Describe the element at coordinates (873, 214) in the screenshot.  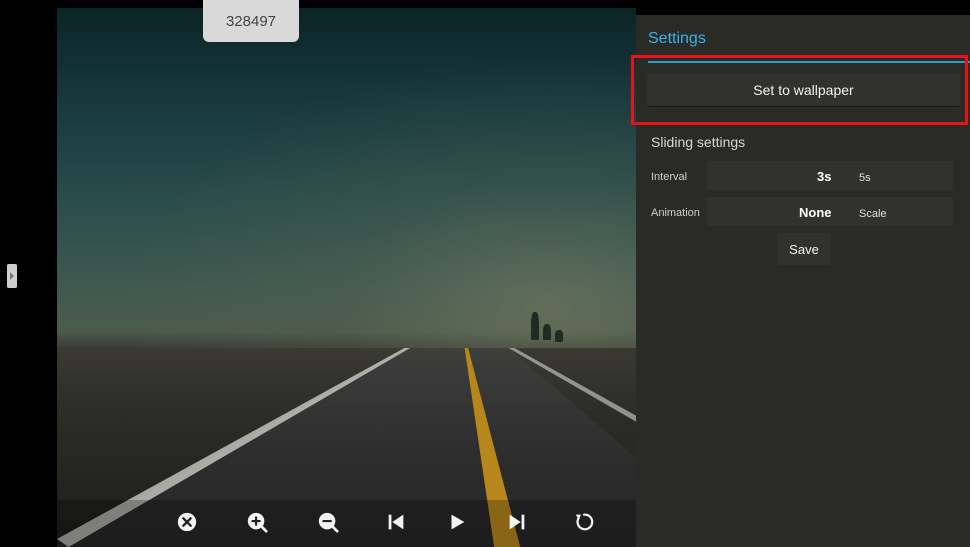
I see `animation-option: Scale` at that location.